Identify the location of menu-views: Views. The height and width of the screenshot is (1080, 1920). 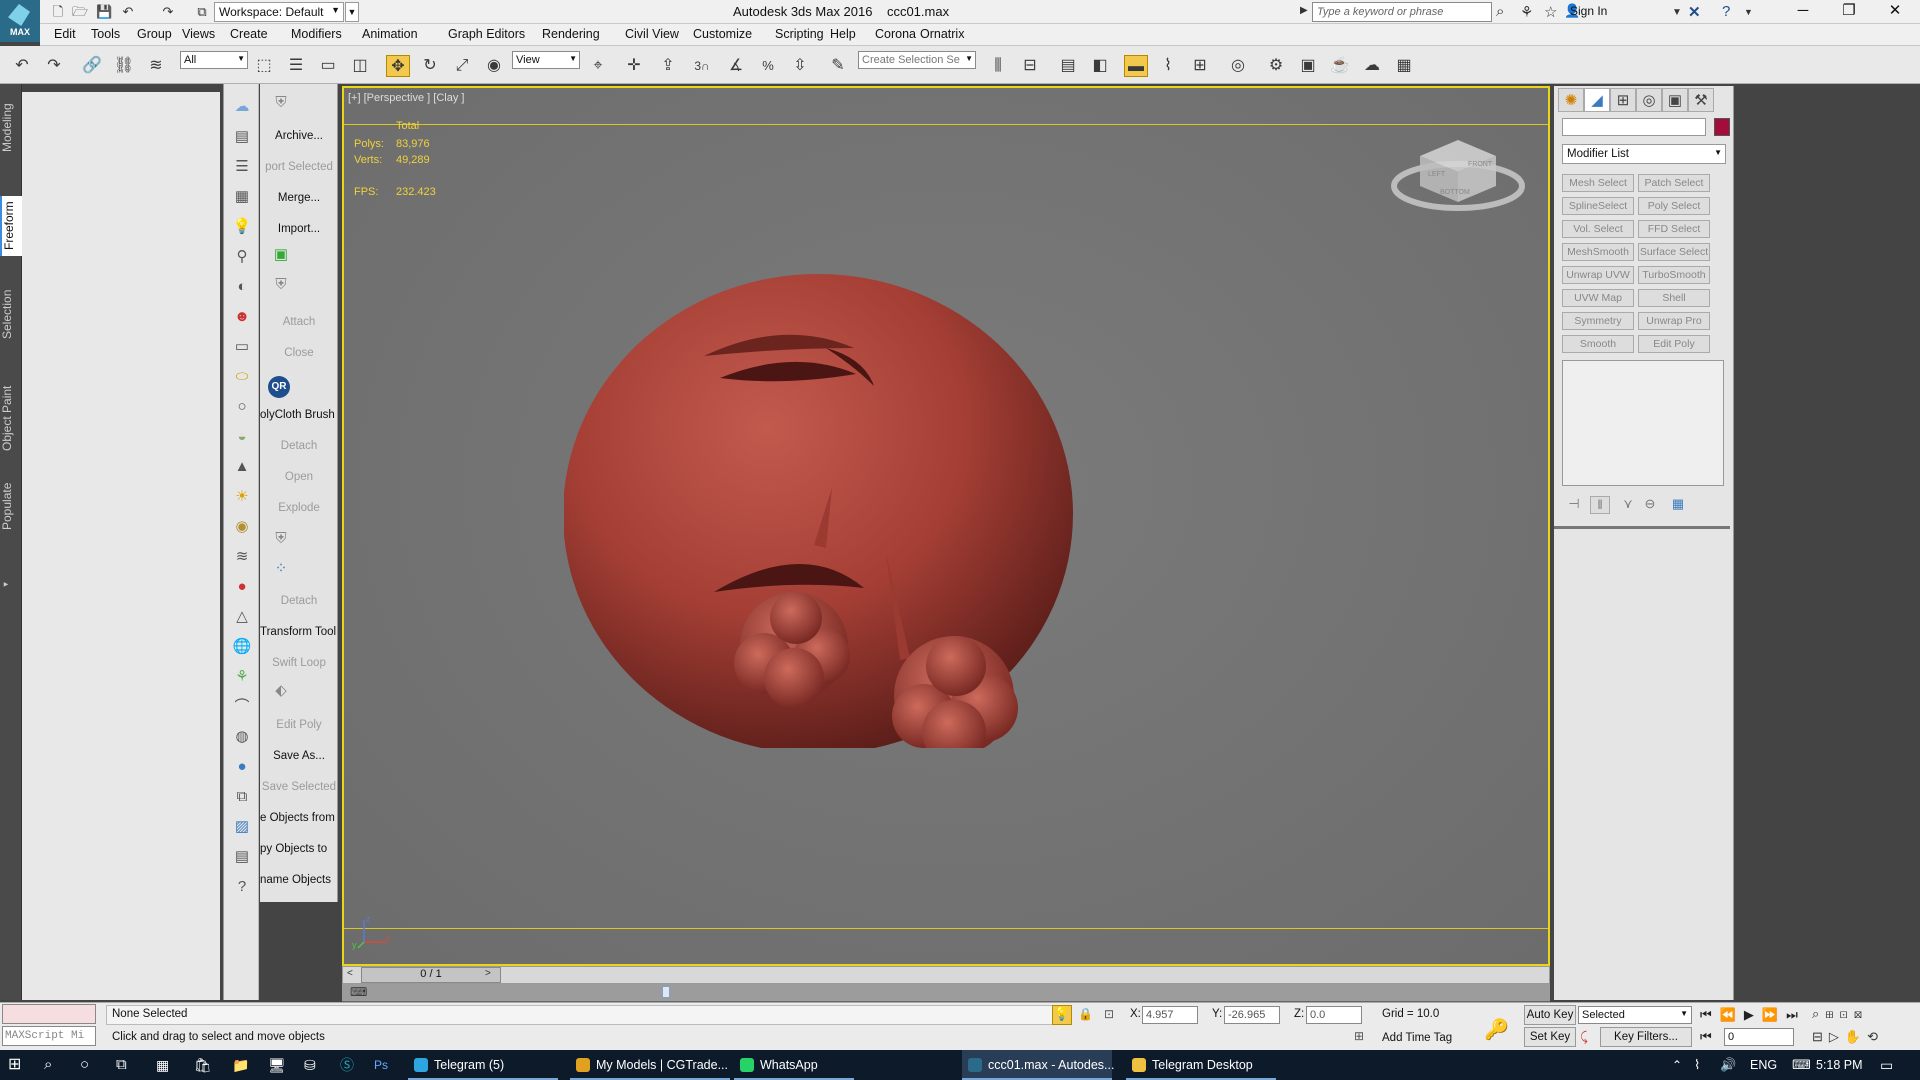
(198, 34).